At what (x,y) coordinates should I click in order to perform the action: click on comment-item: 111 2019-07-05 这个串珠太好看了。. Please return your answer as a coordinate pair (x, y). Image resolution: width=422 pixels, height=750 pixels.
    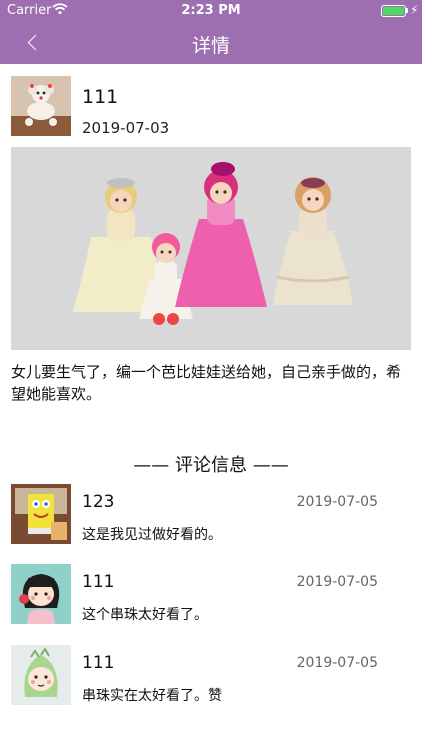
    Looking at the image, I should click on (211, 596).